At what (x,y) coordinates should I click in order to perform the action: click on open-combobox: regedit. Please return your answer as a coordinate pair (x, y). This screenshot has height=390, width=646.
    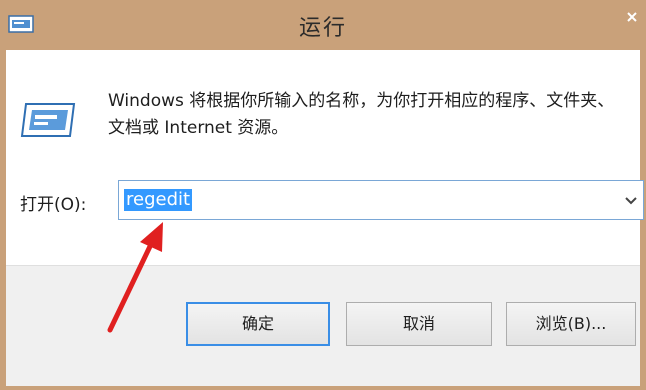
    Looking at the image, I should click on (381, 200).